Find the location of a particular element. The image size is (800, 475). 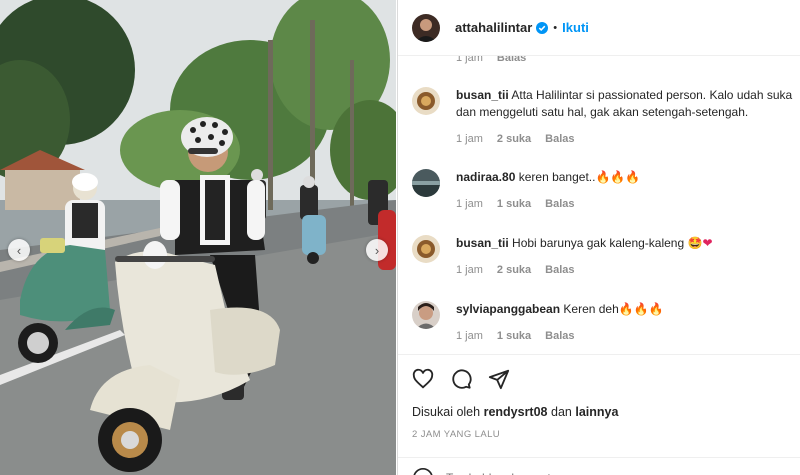

liked-by: Disukai oleh rendysrt08 dan lainnya is located at coordinates (515, 412).